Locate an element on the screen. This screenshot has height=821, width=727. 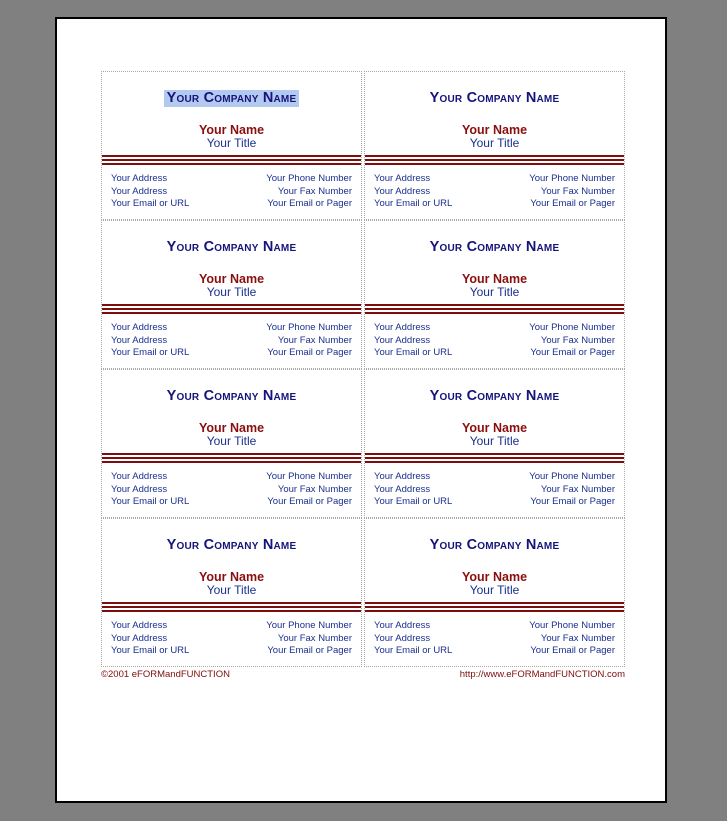
card-header-section: Your Company Name Your Name Your Title is located at coordinates (494, 411).